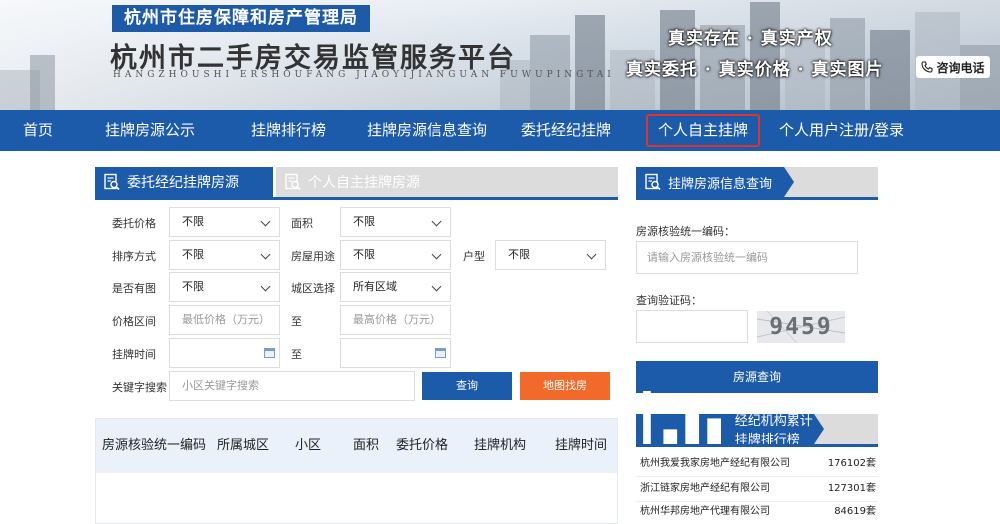  I want to click on tab-personal-listings: 个人自主挂牌房源, so click(447, 182).